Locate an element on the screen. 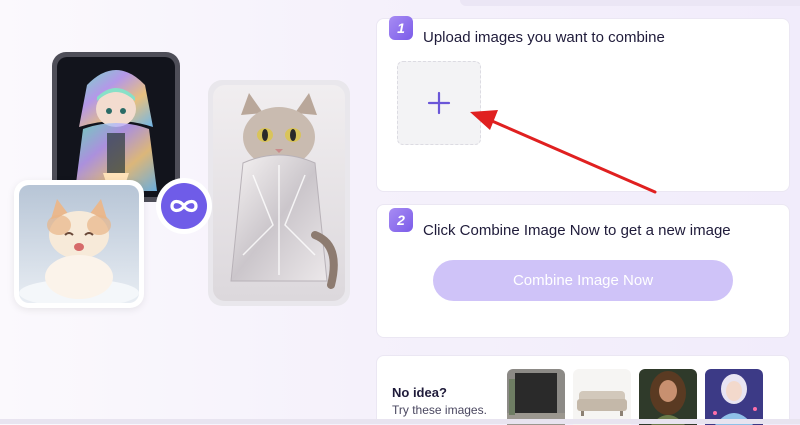 The height and width of the screenshot is (425, 800). step-1-badge: 1 is located at coordinates (401, 28).